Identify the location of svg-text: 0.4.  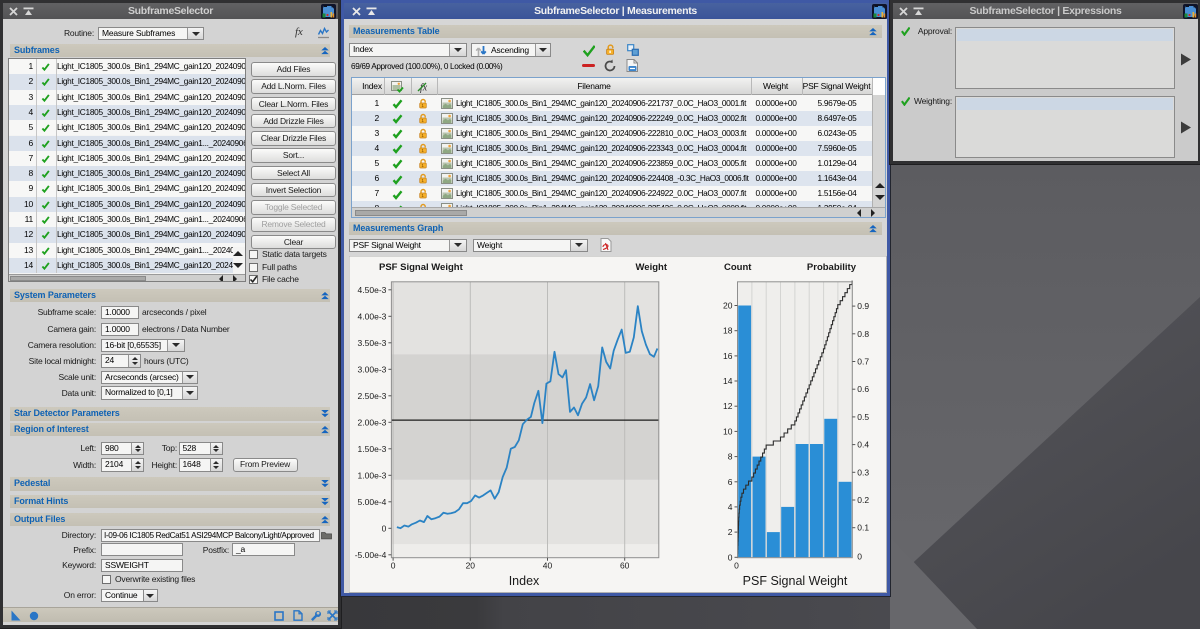
(863, 445).